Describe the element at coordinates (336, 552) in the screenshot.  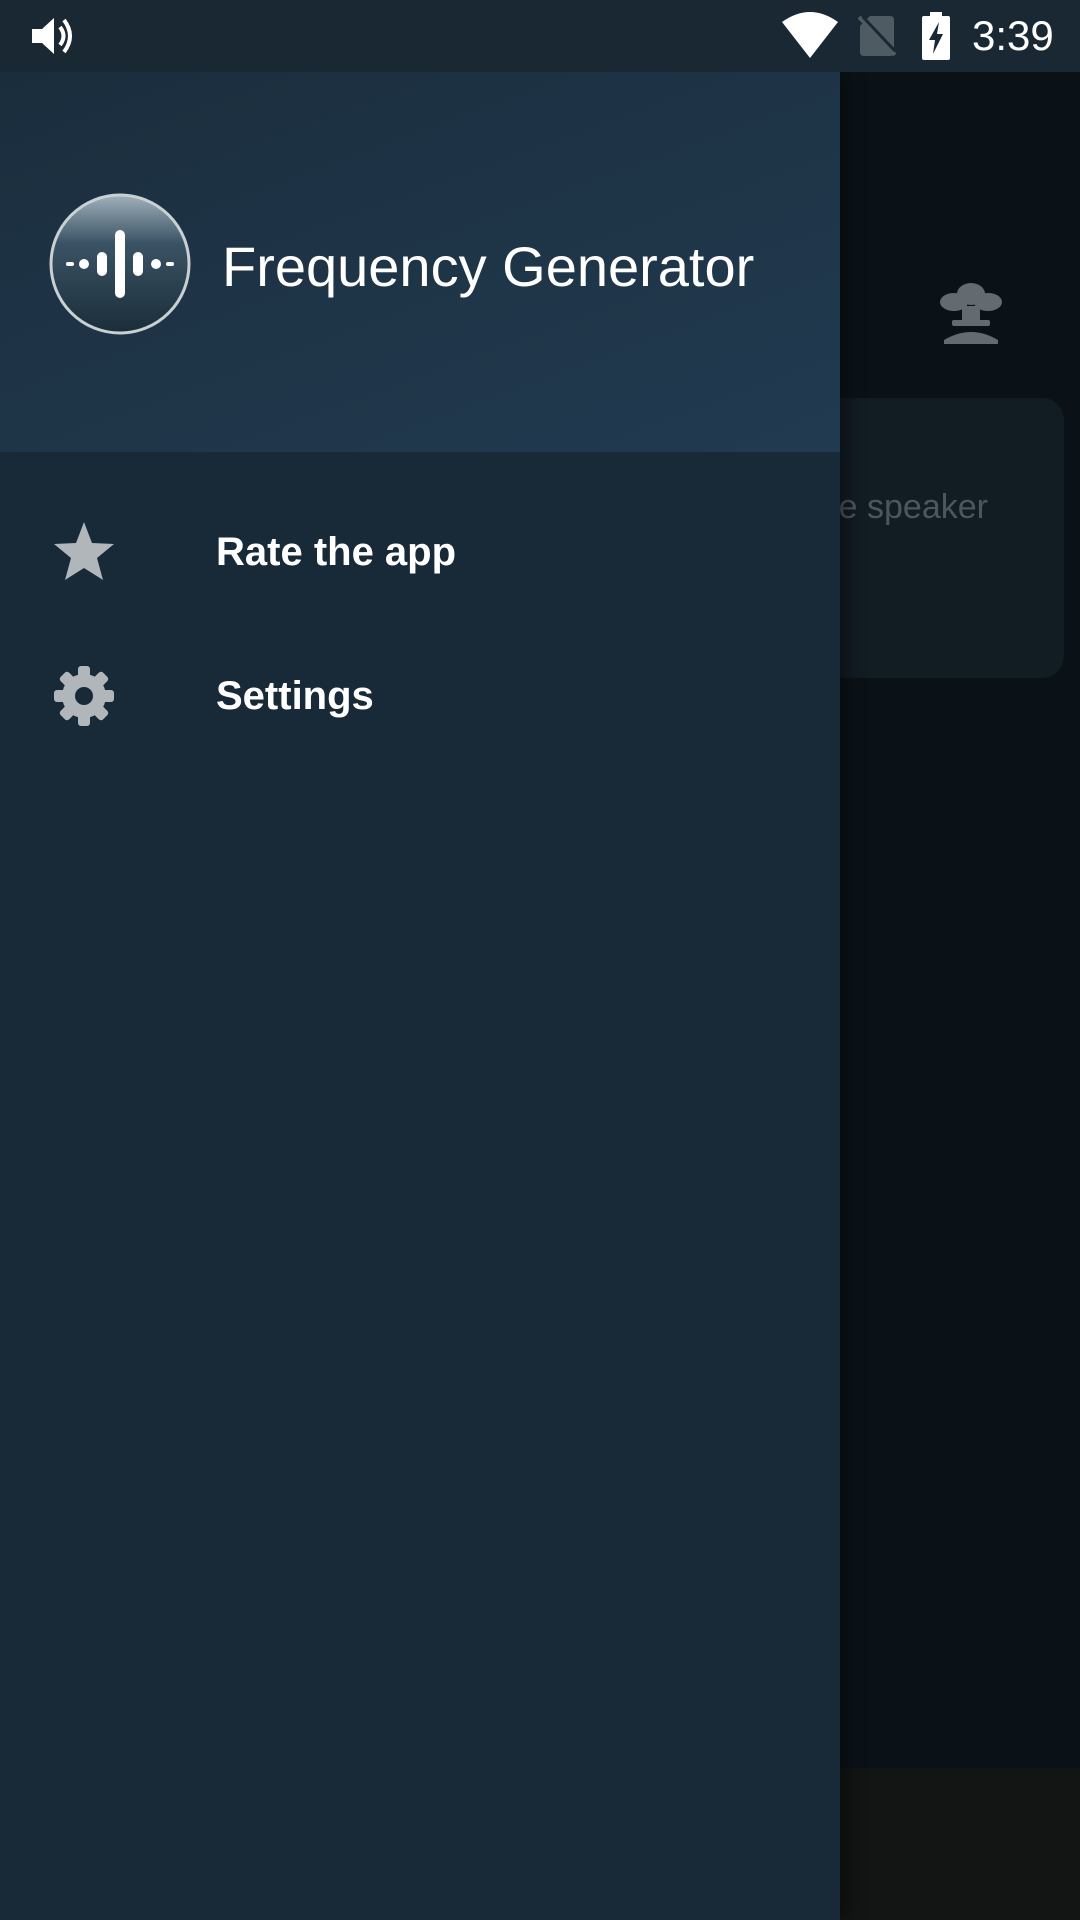
I see `menu-item-label: Rate the app` at that location.